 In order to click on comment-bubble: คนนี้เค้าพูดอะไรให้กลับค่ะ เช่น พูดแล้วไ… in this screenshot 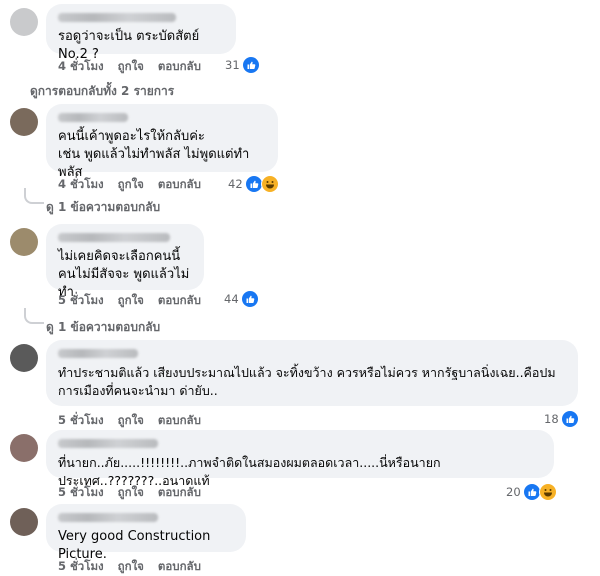, I will do `click(162, 142)`.